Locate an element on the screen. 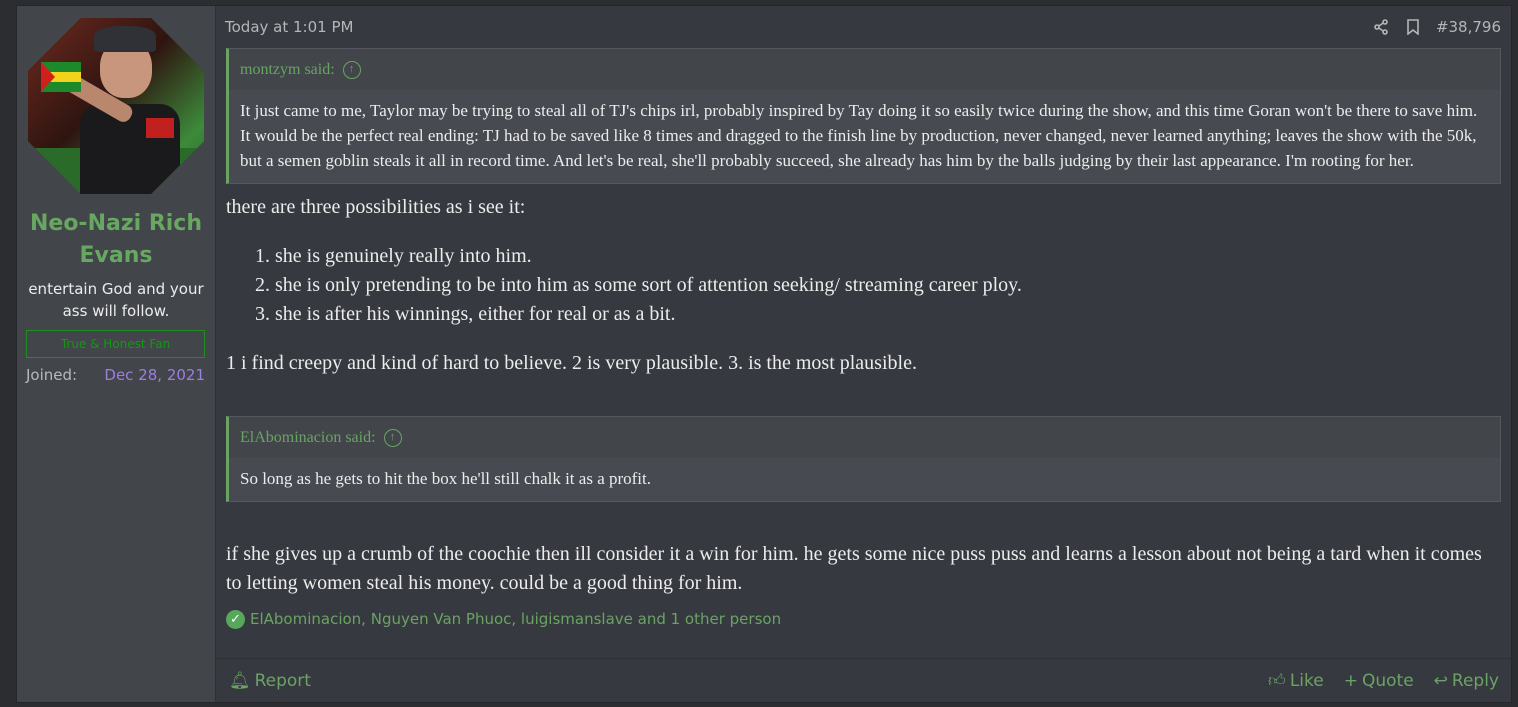 This screenshot has height=707, width=1518. bookmark-icon is located at coordinates (1413, 27).